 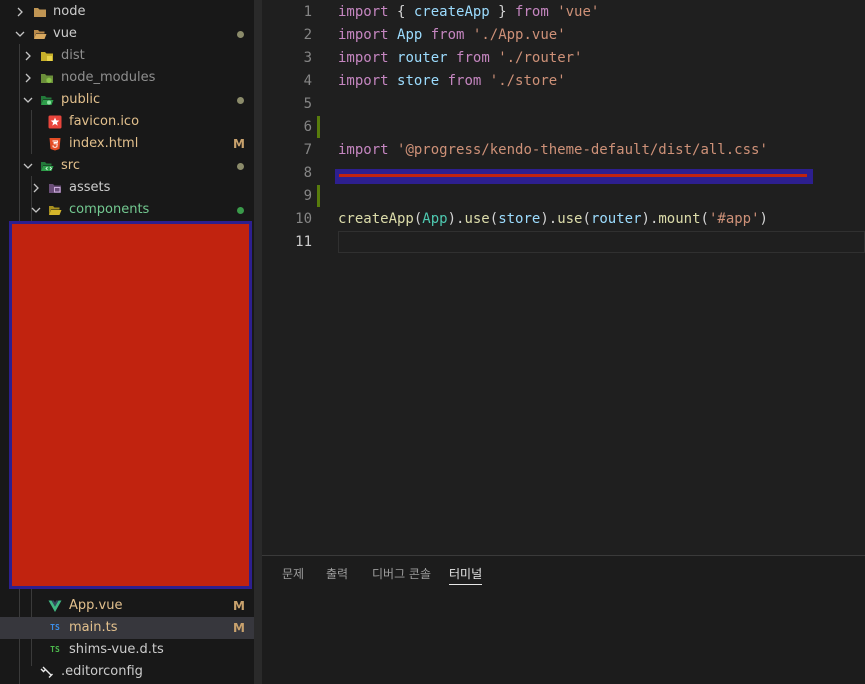 I want to click on annotation-highlight, so click(x=574, y=176).